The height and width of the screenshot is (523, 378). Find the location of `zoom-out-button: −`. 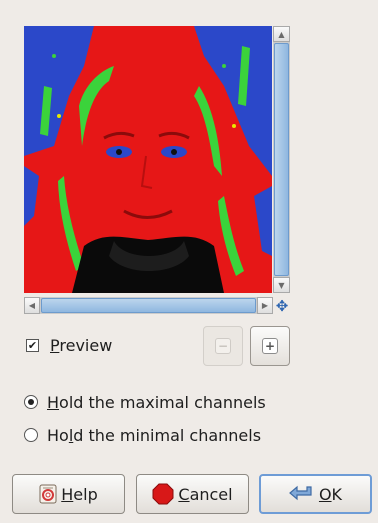

zoom-out-button: − is located at coordinates (223, 346).